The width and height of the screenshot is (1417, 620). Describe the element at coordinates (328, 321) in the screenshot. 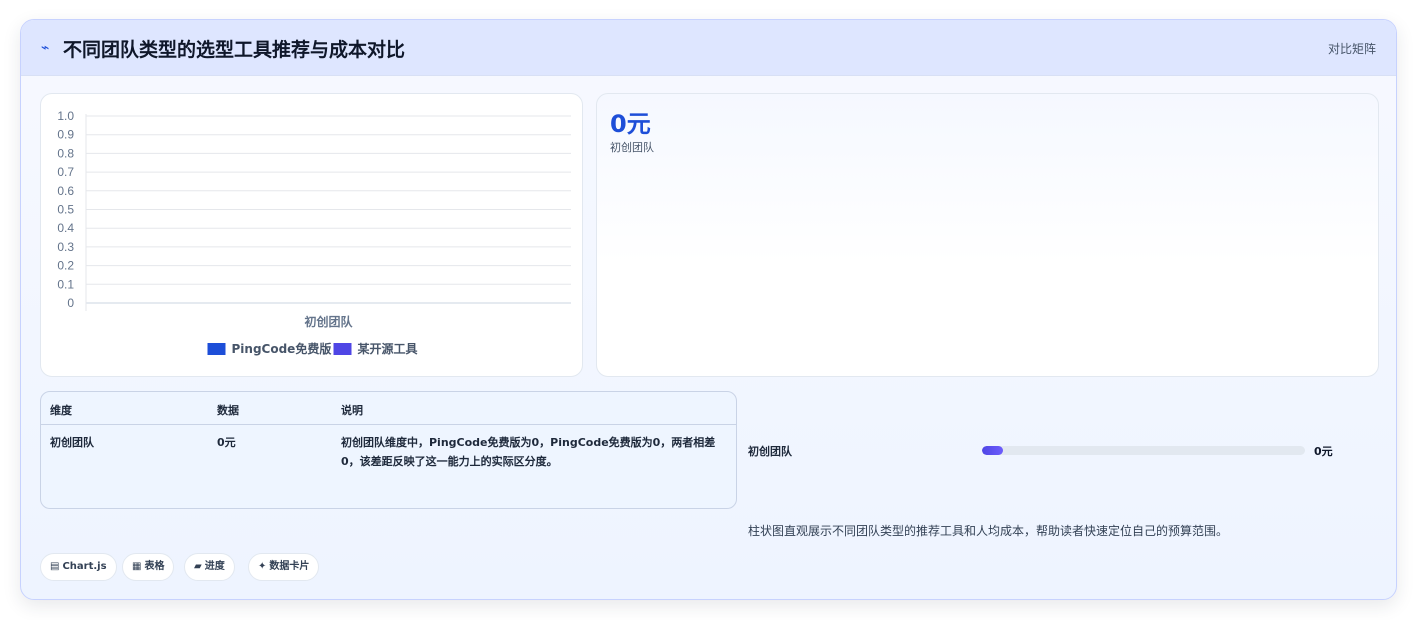

I see `x-tick-label: 初创团队` at that location.